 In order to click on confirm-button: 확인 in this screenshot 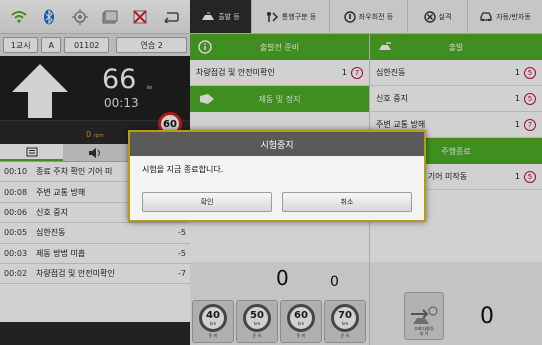, I will do `click(207, 202)`.